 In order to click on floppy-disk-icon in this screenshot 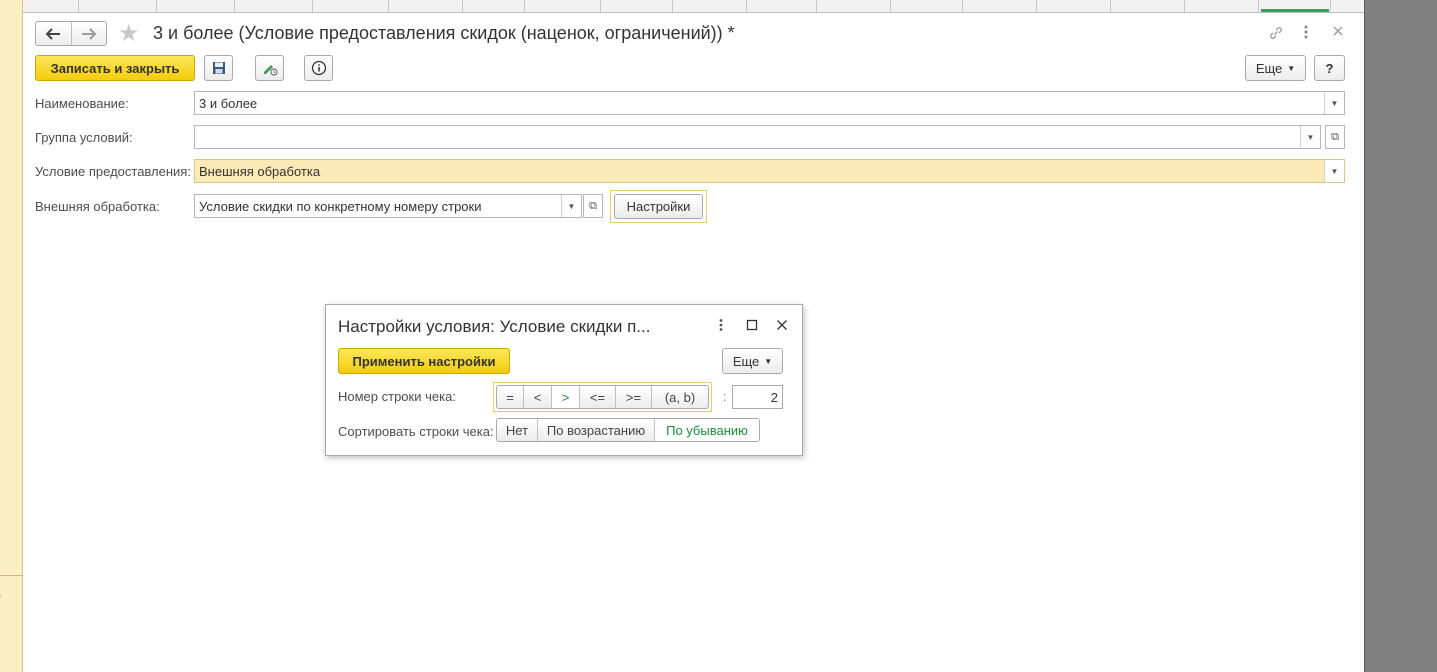, I will do `click(218, 68)`.